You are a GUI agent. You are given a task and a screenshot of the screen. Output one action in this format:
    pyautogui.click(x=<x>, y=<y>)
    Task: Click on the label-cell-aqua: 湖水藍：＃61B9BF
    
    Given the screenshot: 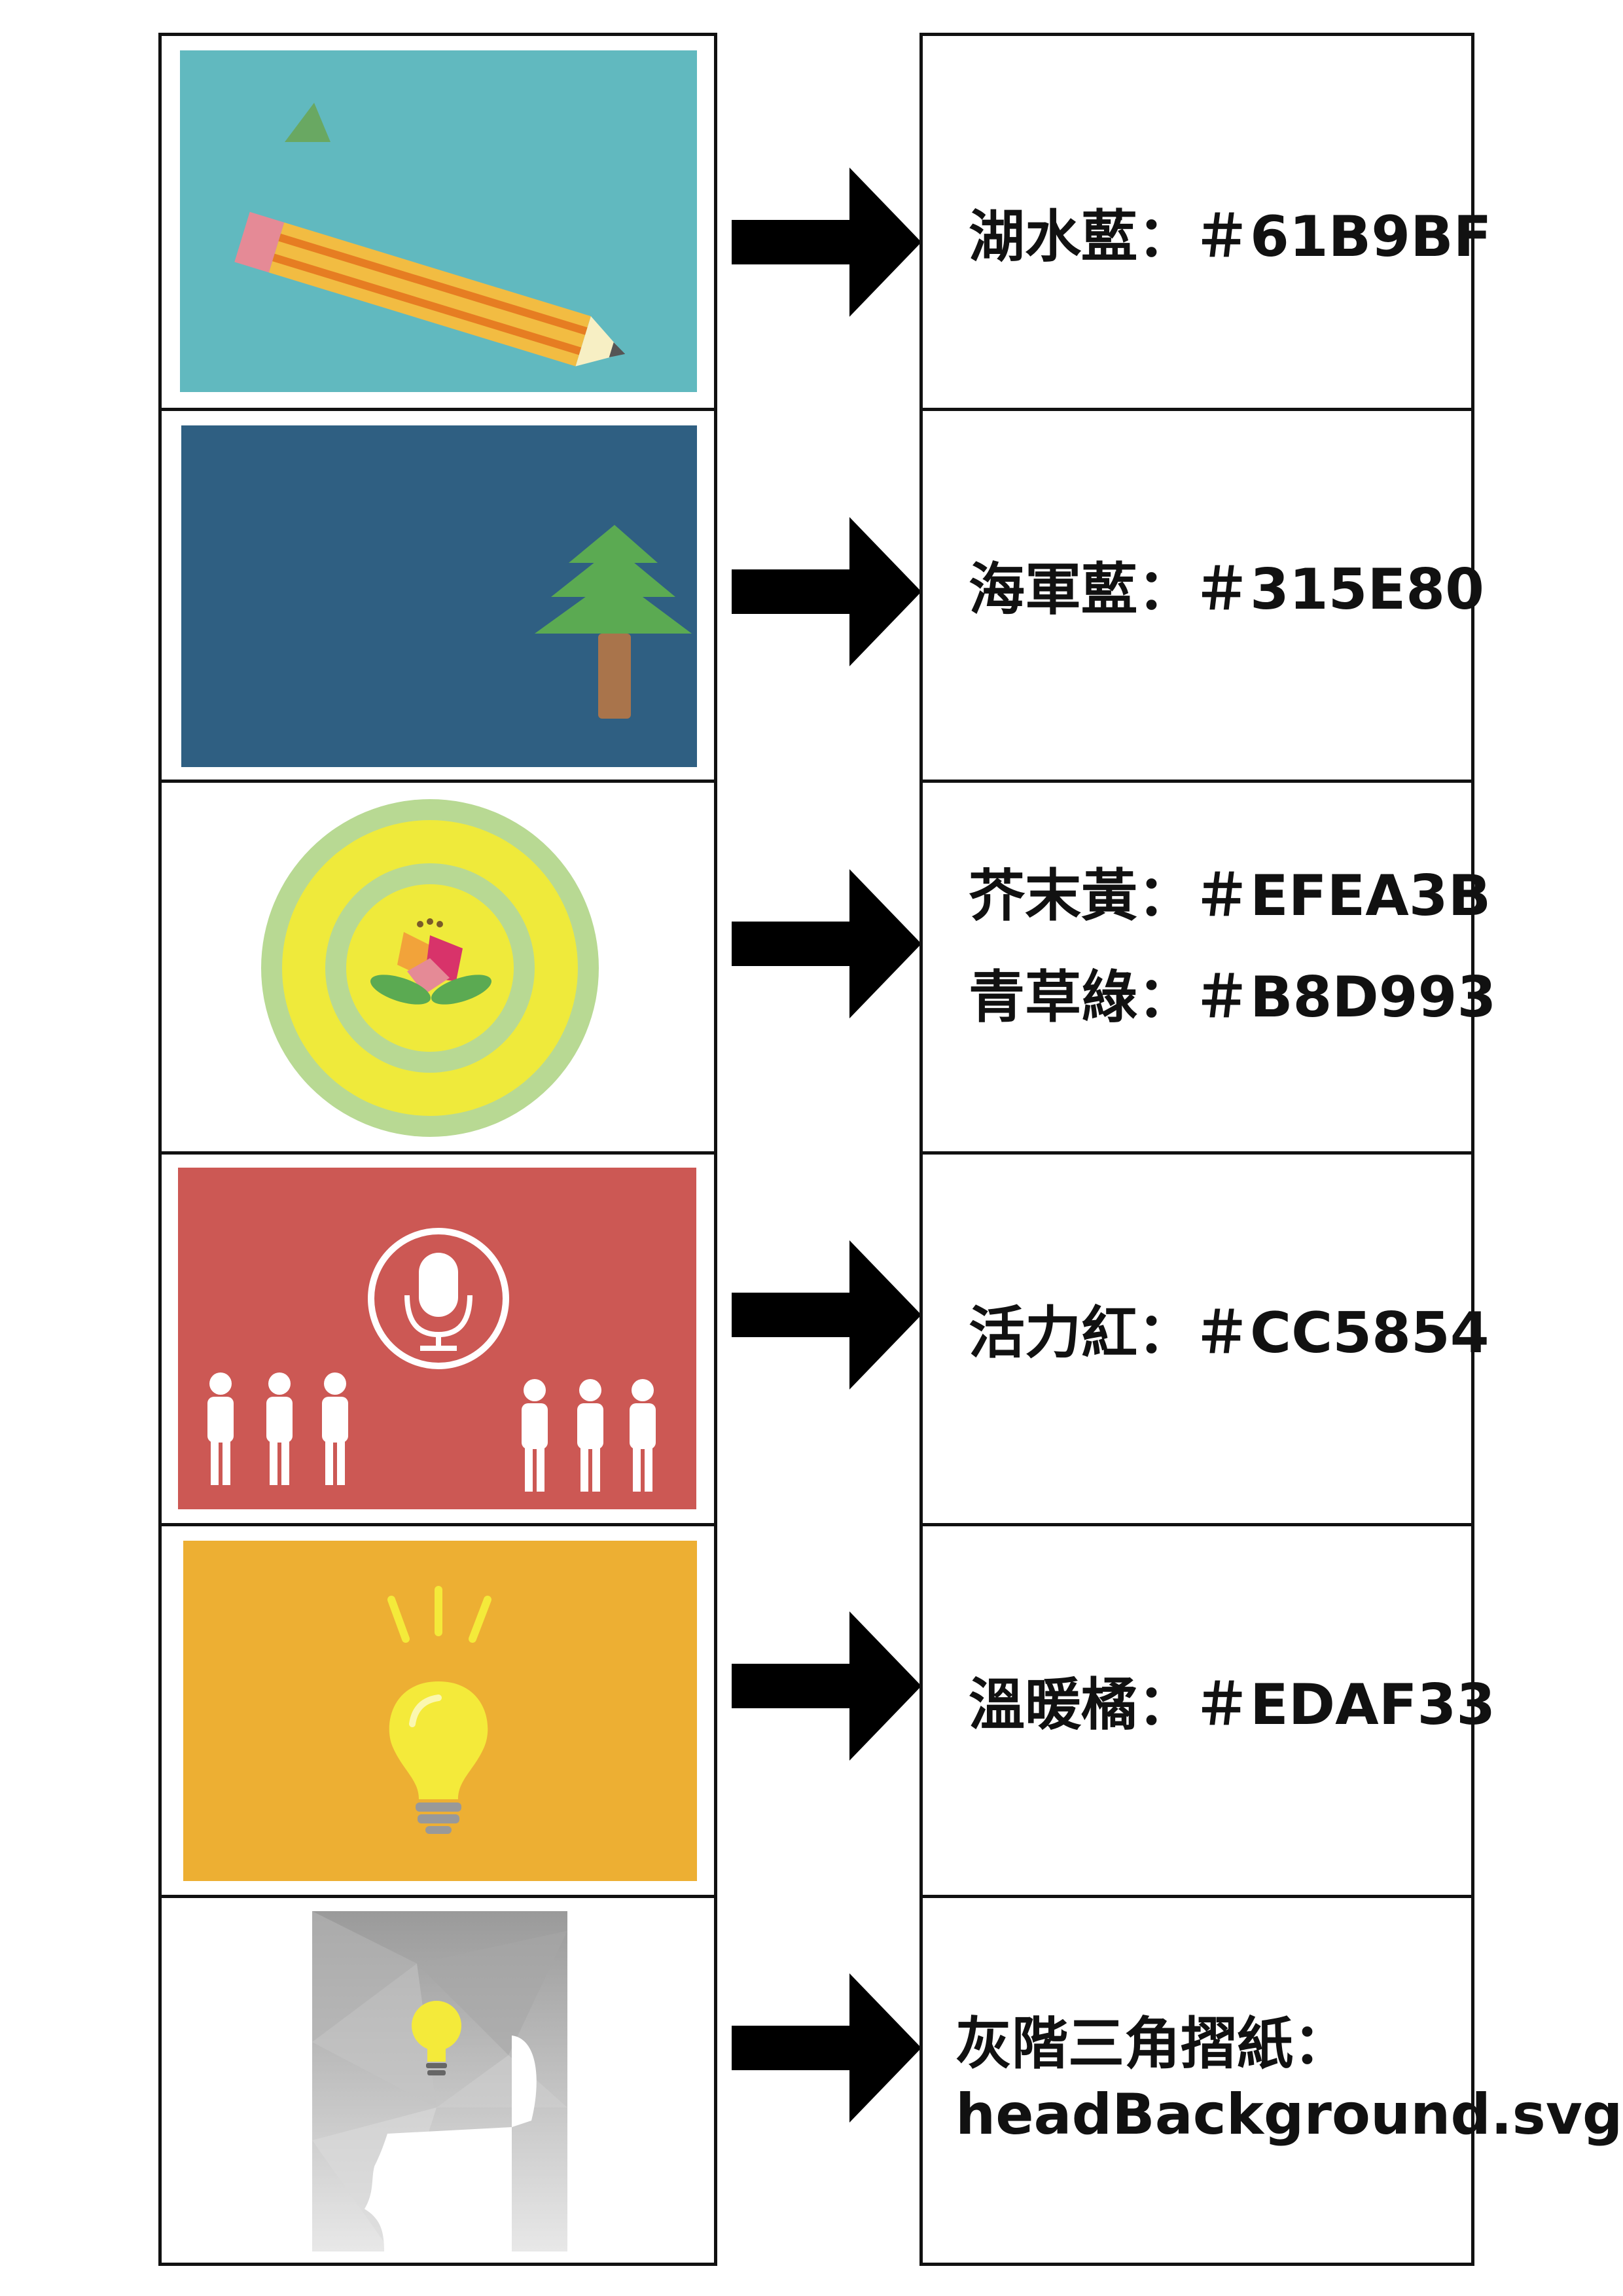 What is the action you would take?
    pyautogui.click(x=1207, y=222)
    